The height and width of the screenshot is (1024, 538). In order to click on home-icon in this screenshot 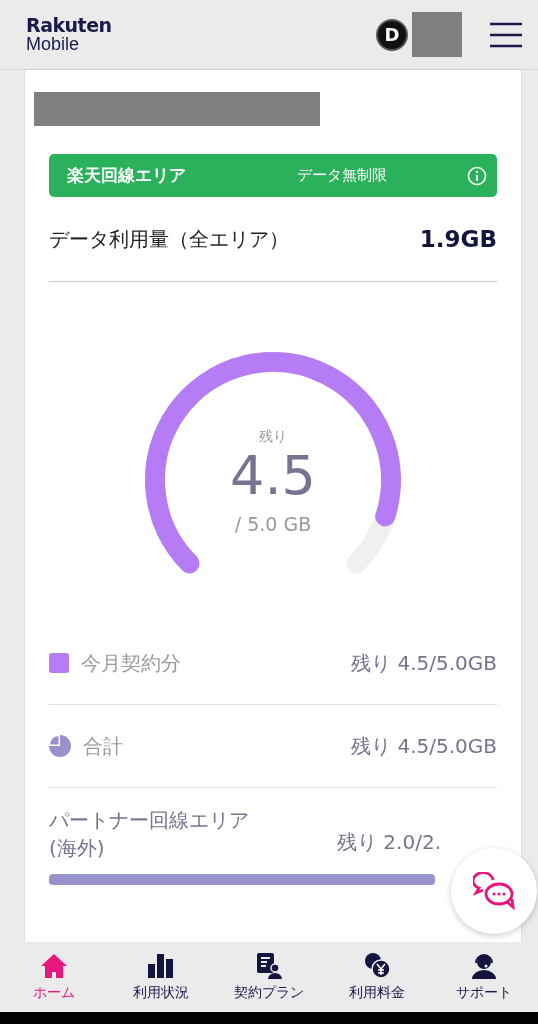, I will do `click(53, 966)`.